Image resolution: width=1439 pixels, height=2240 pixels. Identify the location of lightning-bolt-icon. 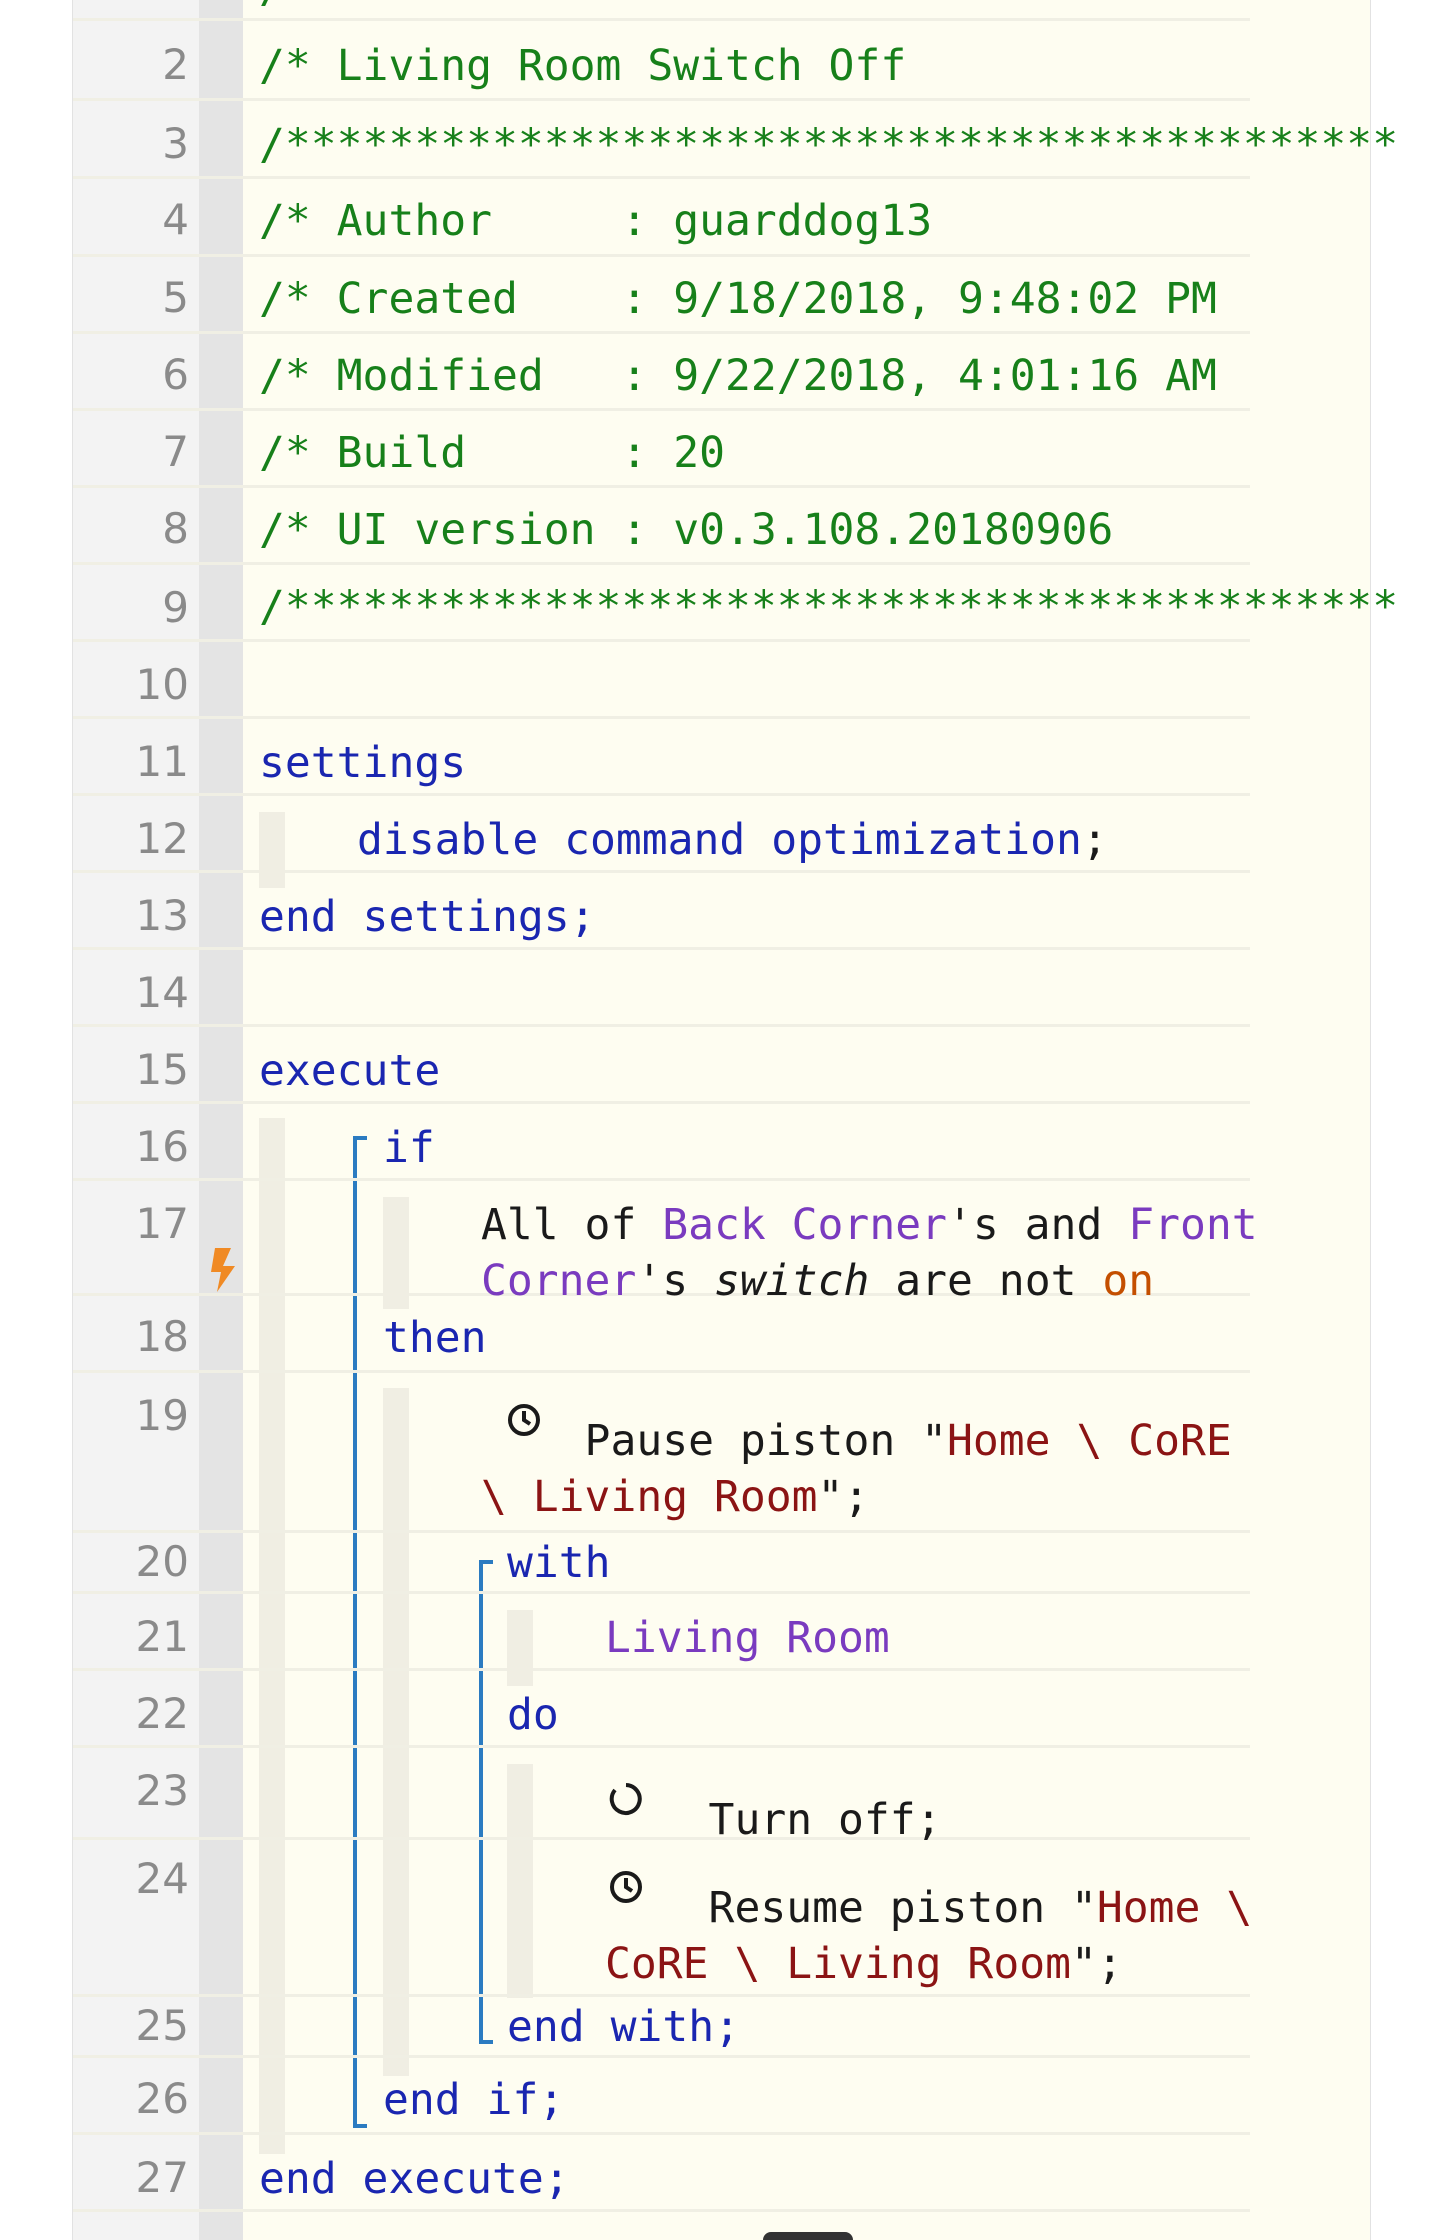
(223, 1270).